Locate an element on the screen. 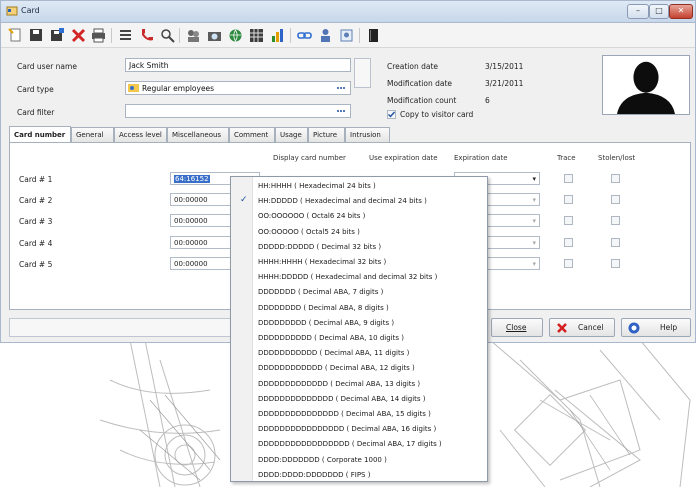 Image resolution: width=696 pixels, height=487 pixels. help-icon is located at coordinates (634, 328).